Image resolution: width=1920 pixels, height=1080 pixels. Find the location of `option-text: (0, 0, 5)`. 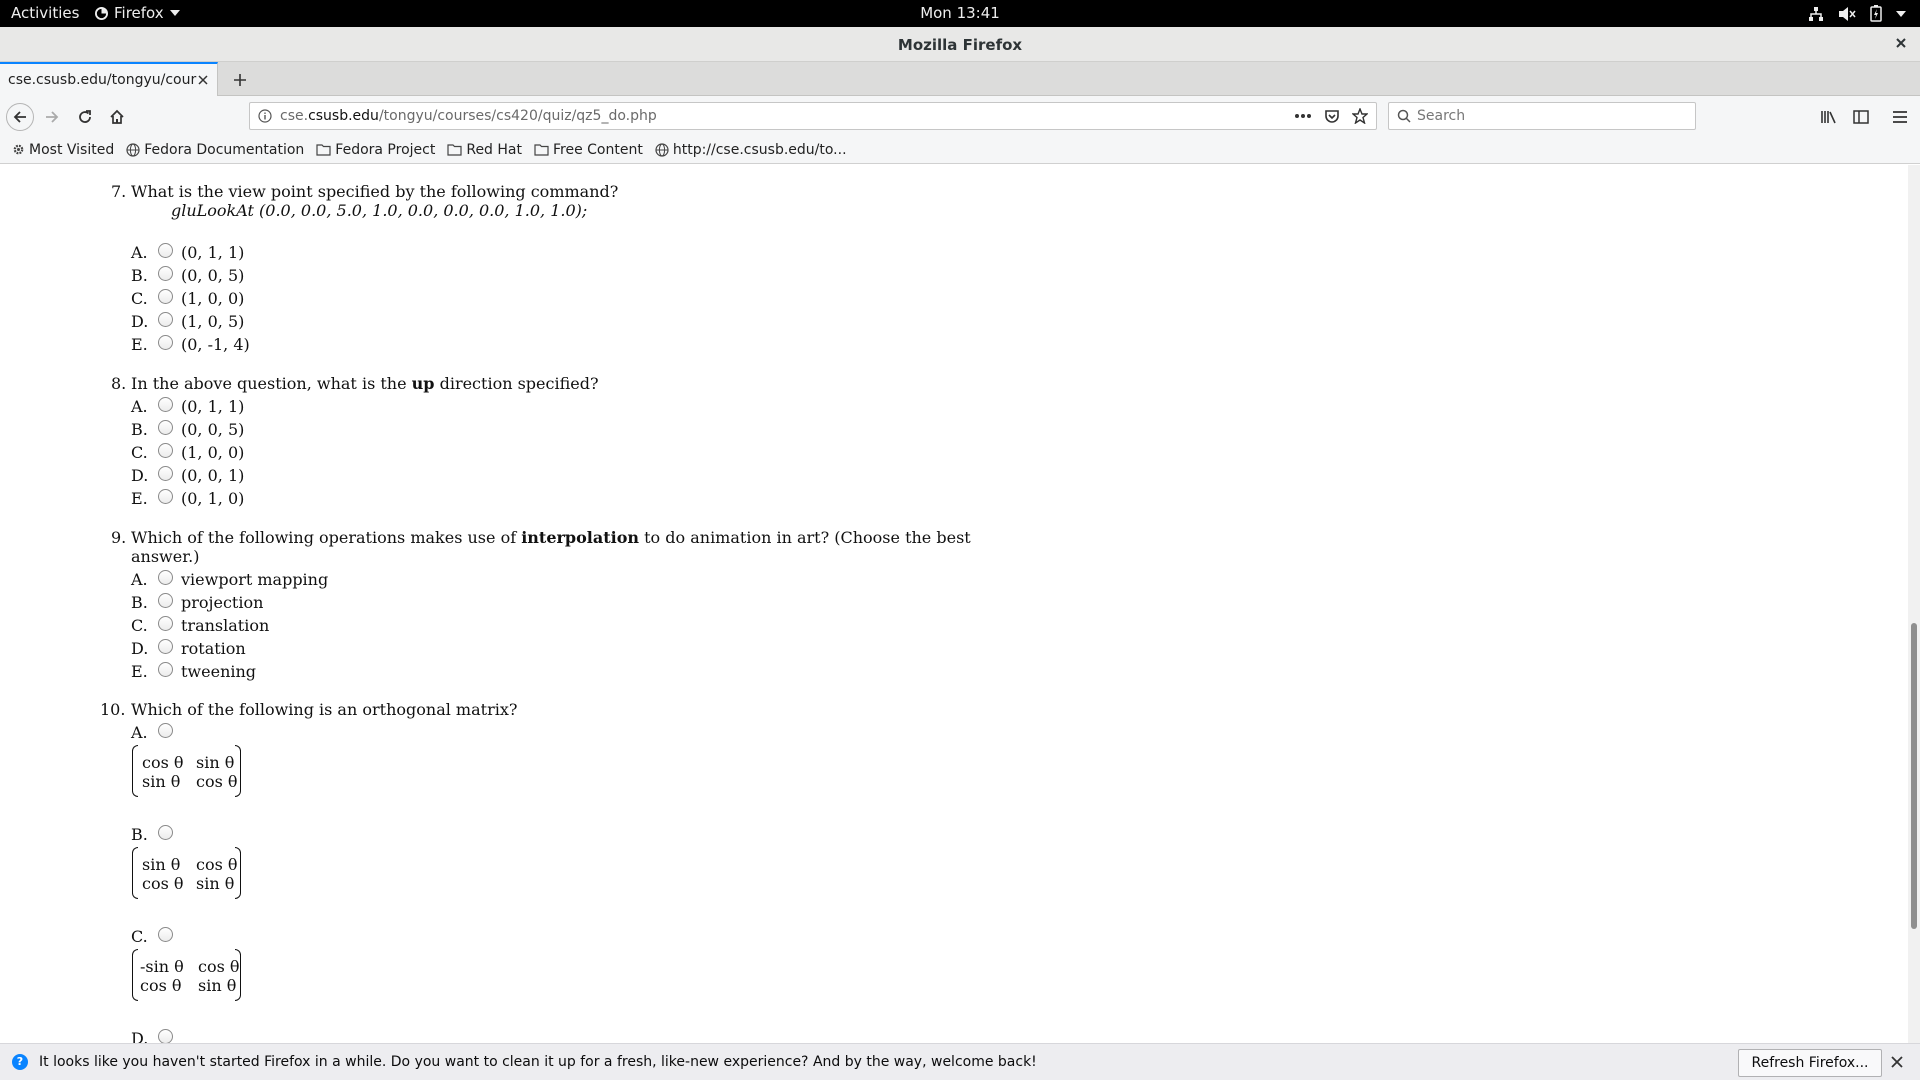

option-text: (0, 0, 5) is located at coordinates (213, 429).